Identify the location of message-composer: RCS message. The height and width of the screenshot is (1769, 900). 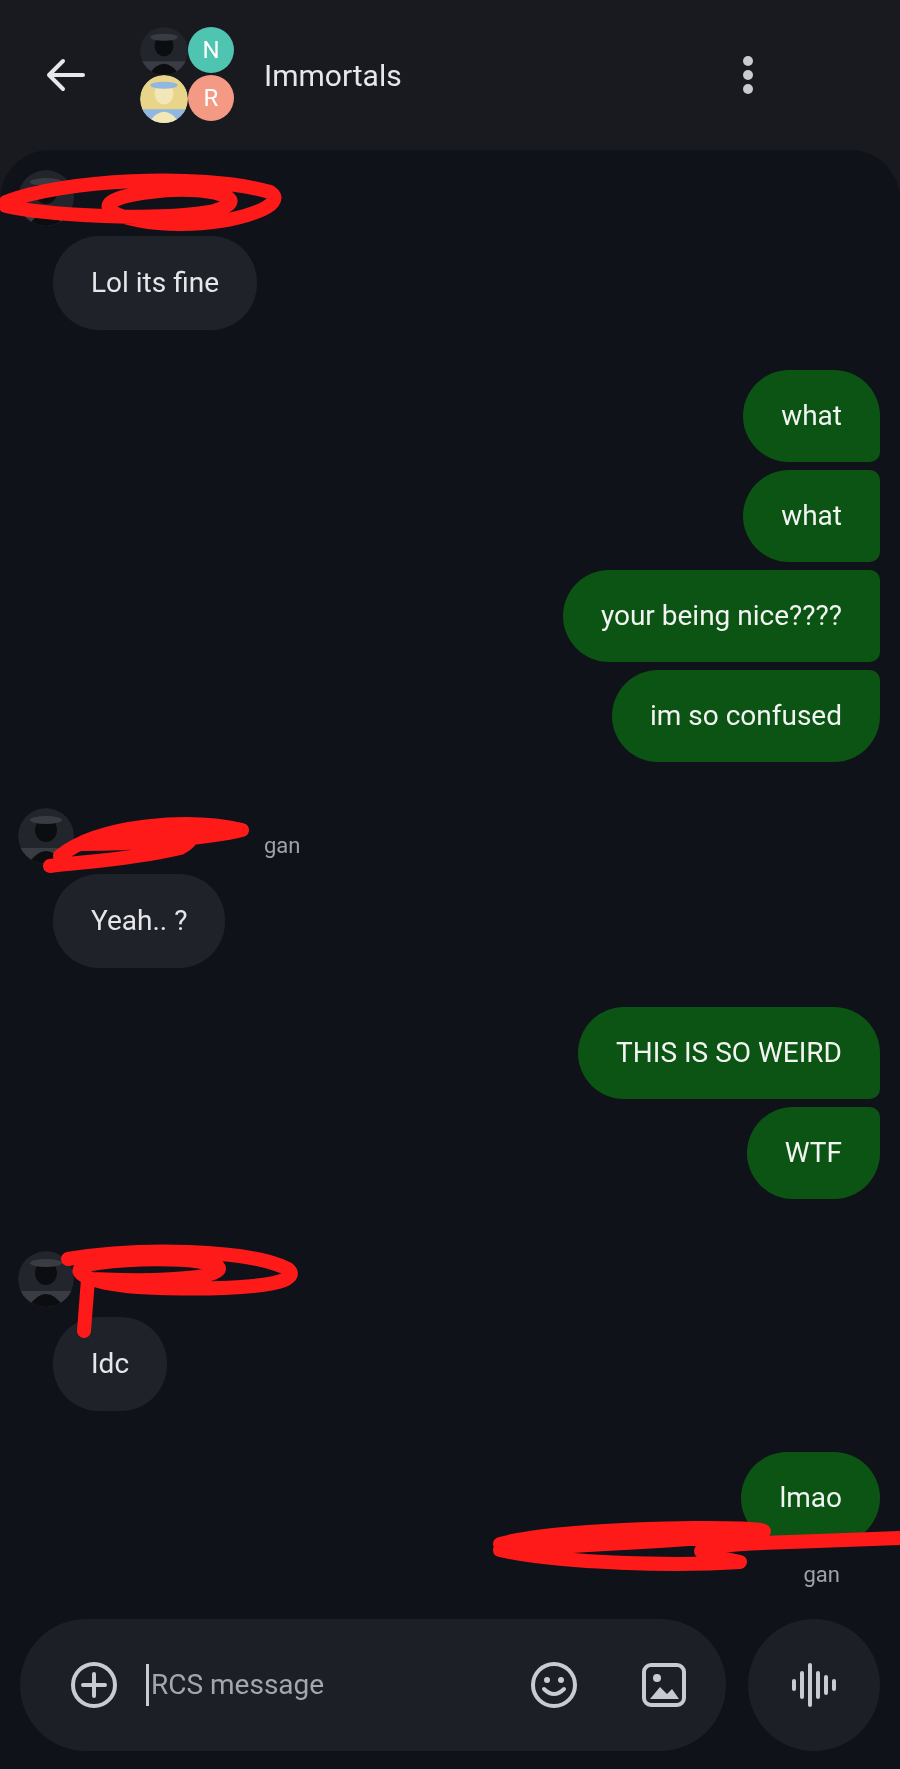
(373, 1685).